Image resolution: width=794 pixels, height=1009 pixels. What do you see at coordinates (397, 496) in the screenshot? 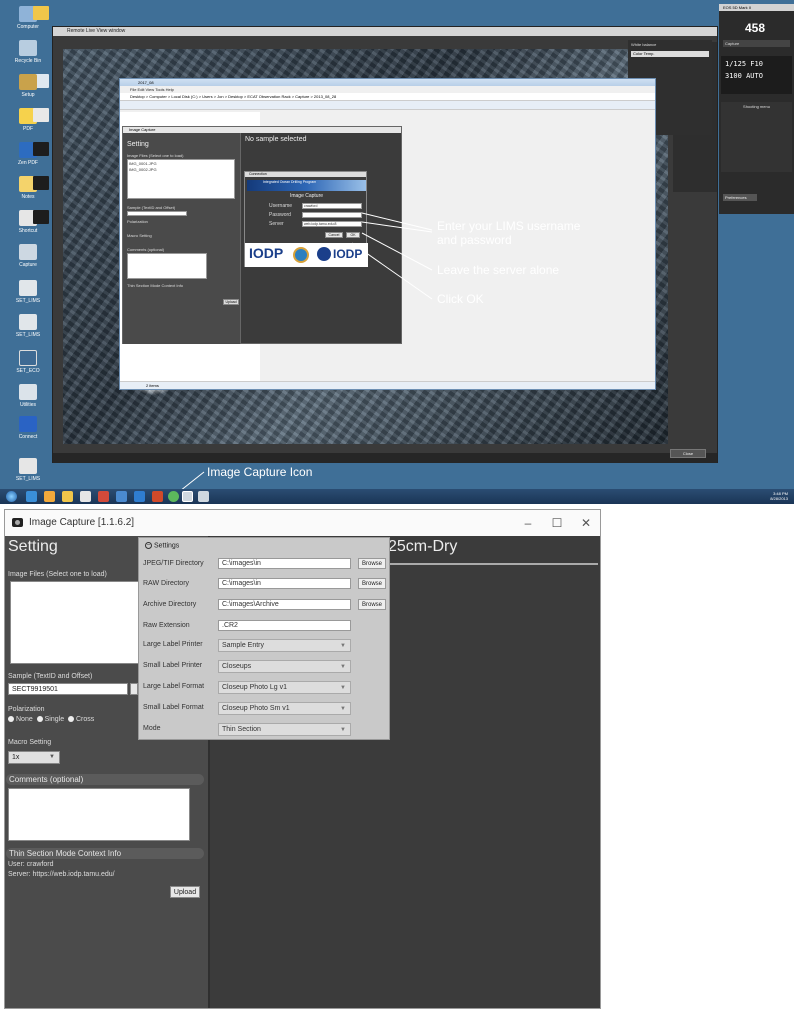
I see `taskbar: 3:48 PM 8/28/2013` at bounding box center [397, 496].